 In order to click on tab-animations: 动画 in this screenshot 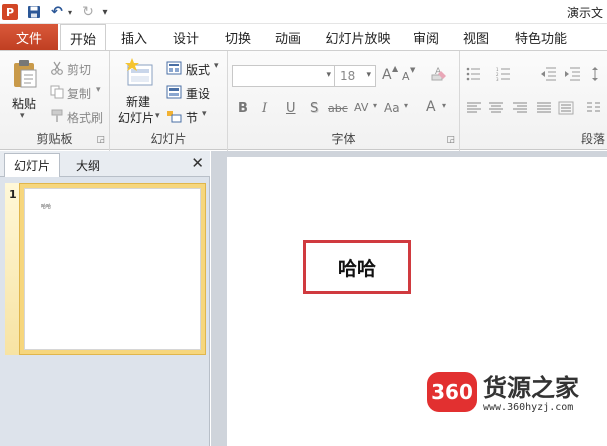, I will do `click(288, 37)`.